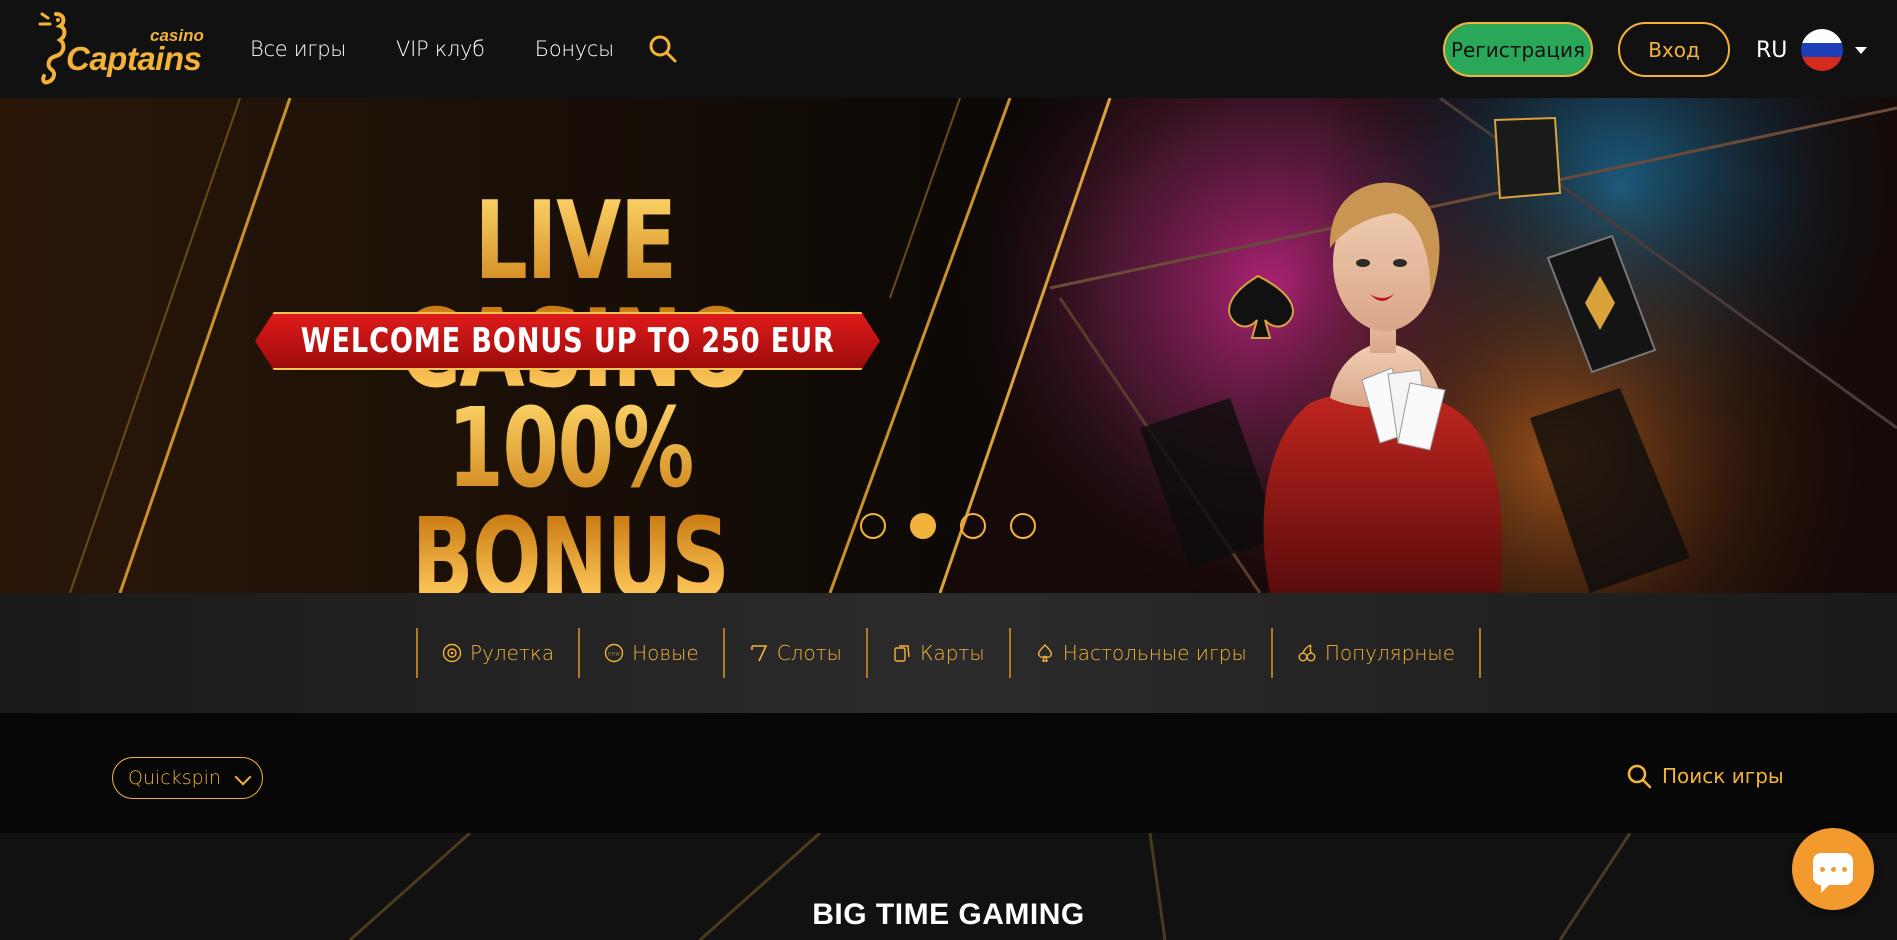 Image resolution: width=1897 pixels, height=940 pixels. Describe the element at coordinates (1833, 873) in the screenshot. I see `chat-bubble-icon` at that location.